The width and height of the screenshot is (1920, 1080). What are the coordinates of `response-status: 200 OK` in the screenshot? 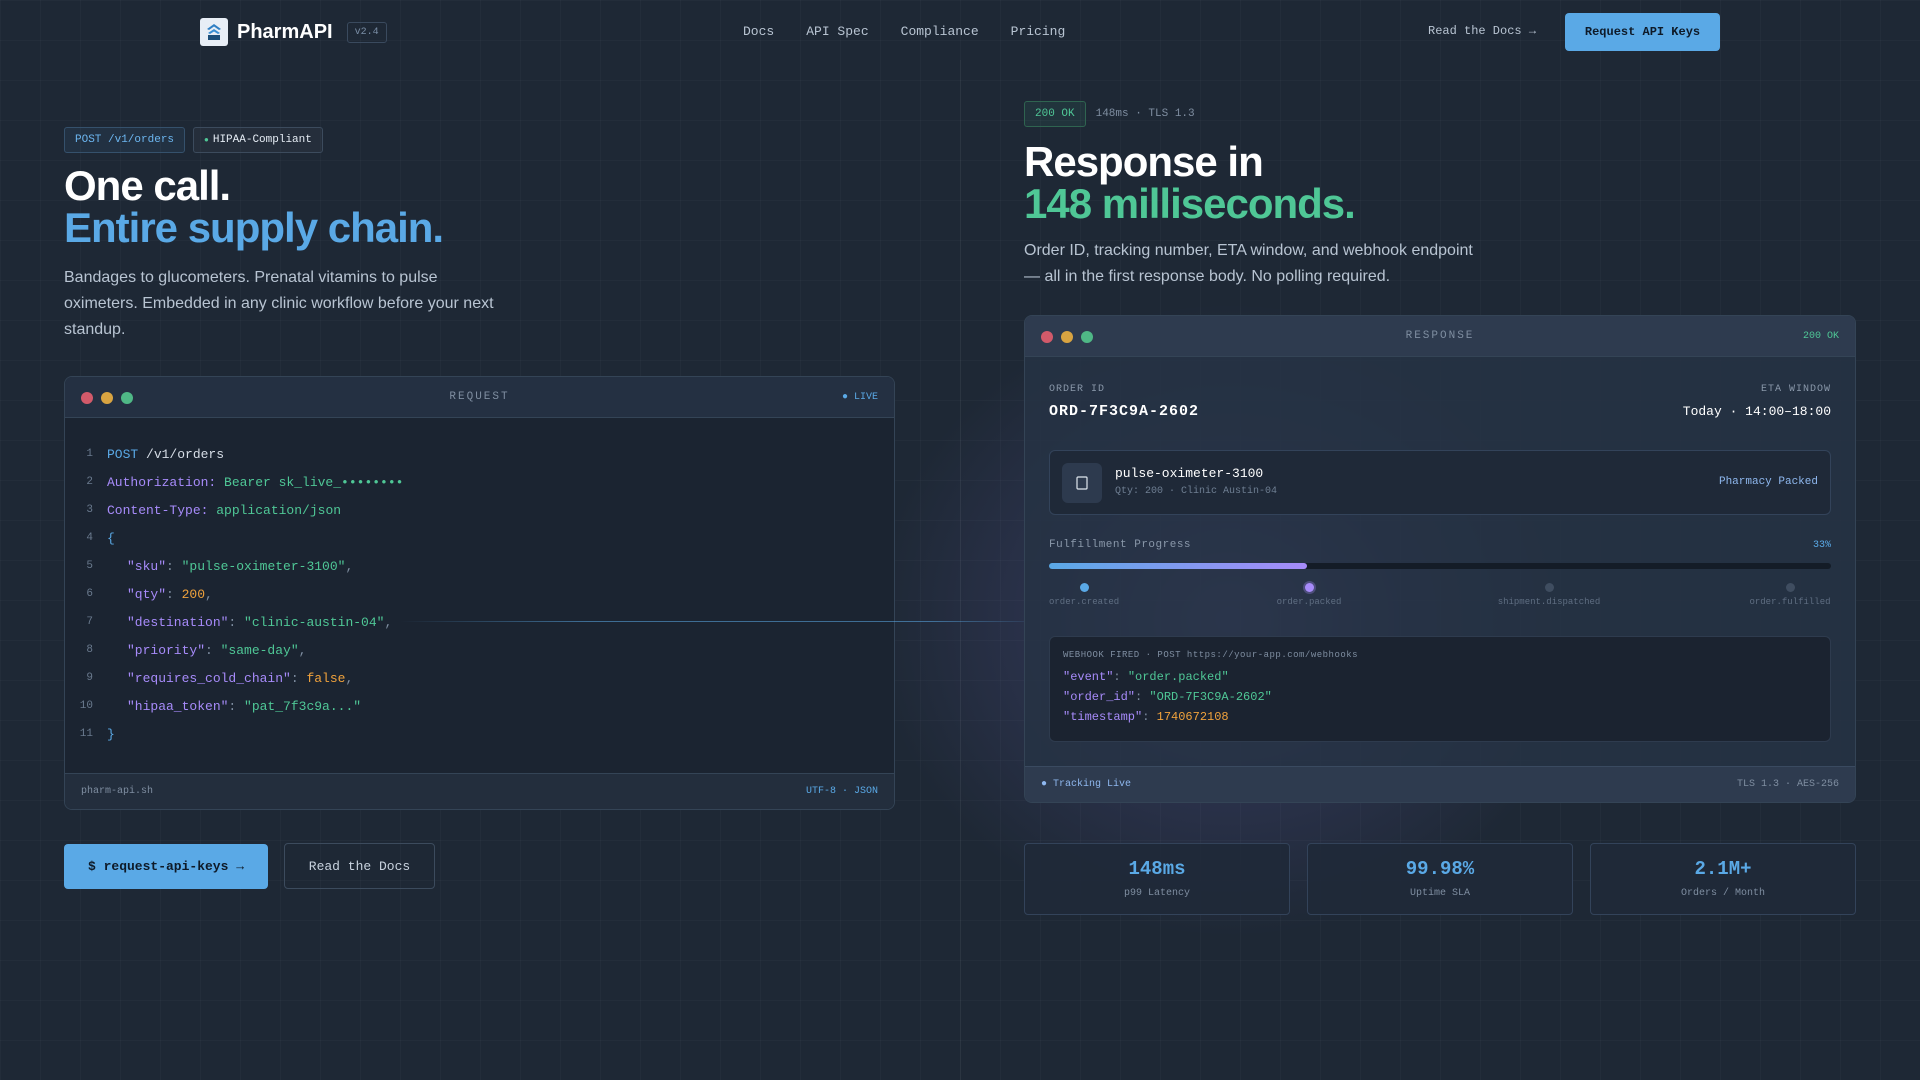 It's located at (1820, 336).